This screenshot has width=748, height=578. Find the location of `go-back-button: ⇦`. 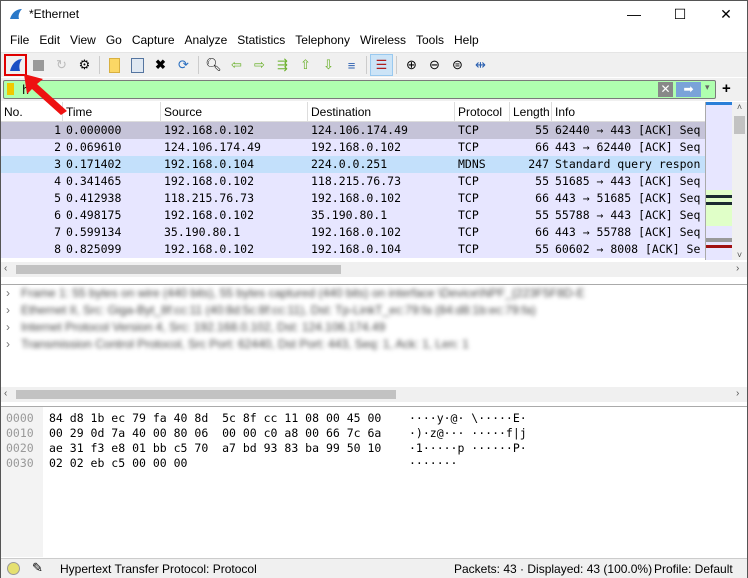

go-back-button: ⇦ is located at coordinates (236, 65).